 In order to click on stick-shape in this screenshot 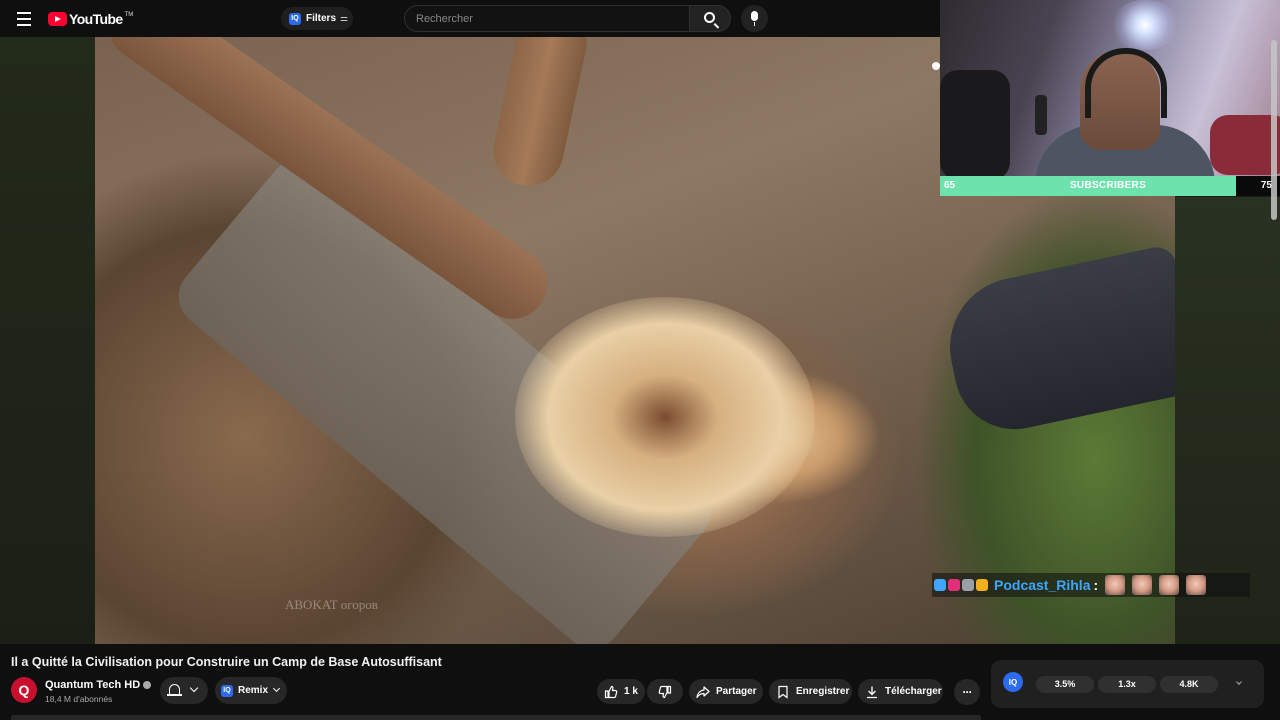, I will do `click(540, 115)`.